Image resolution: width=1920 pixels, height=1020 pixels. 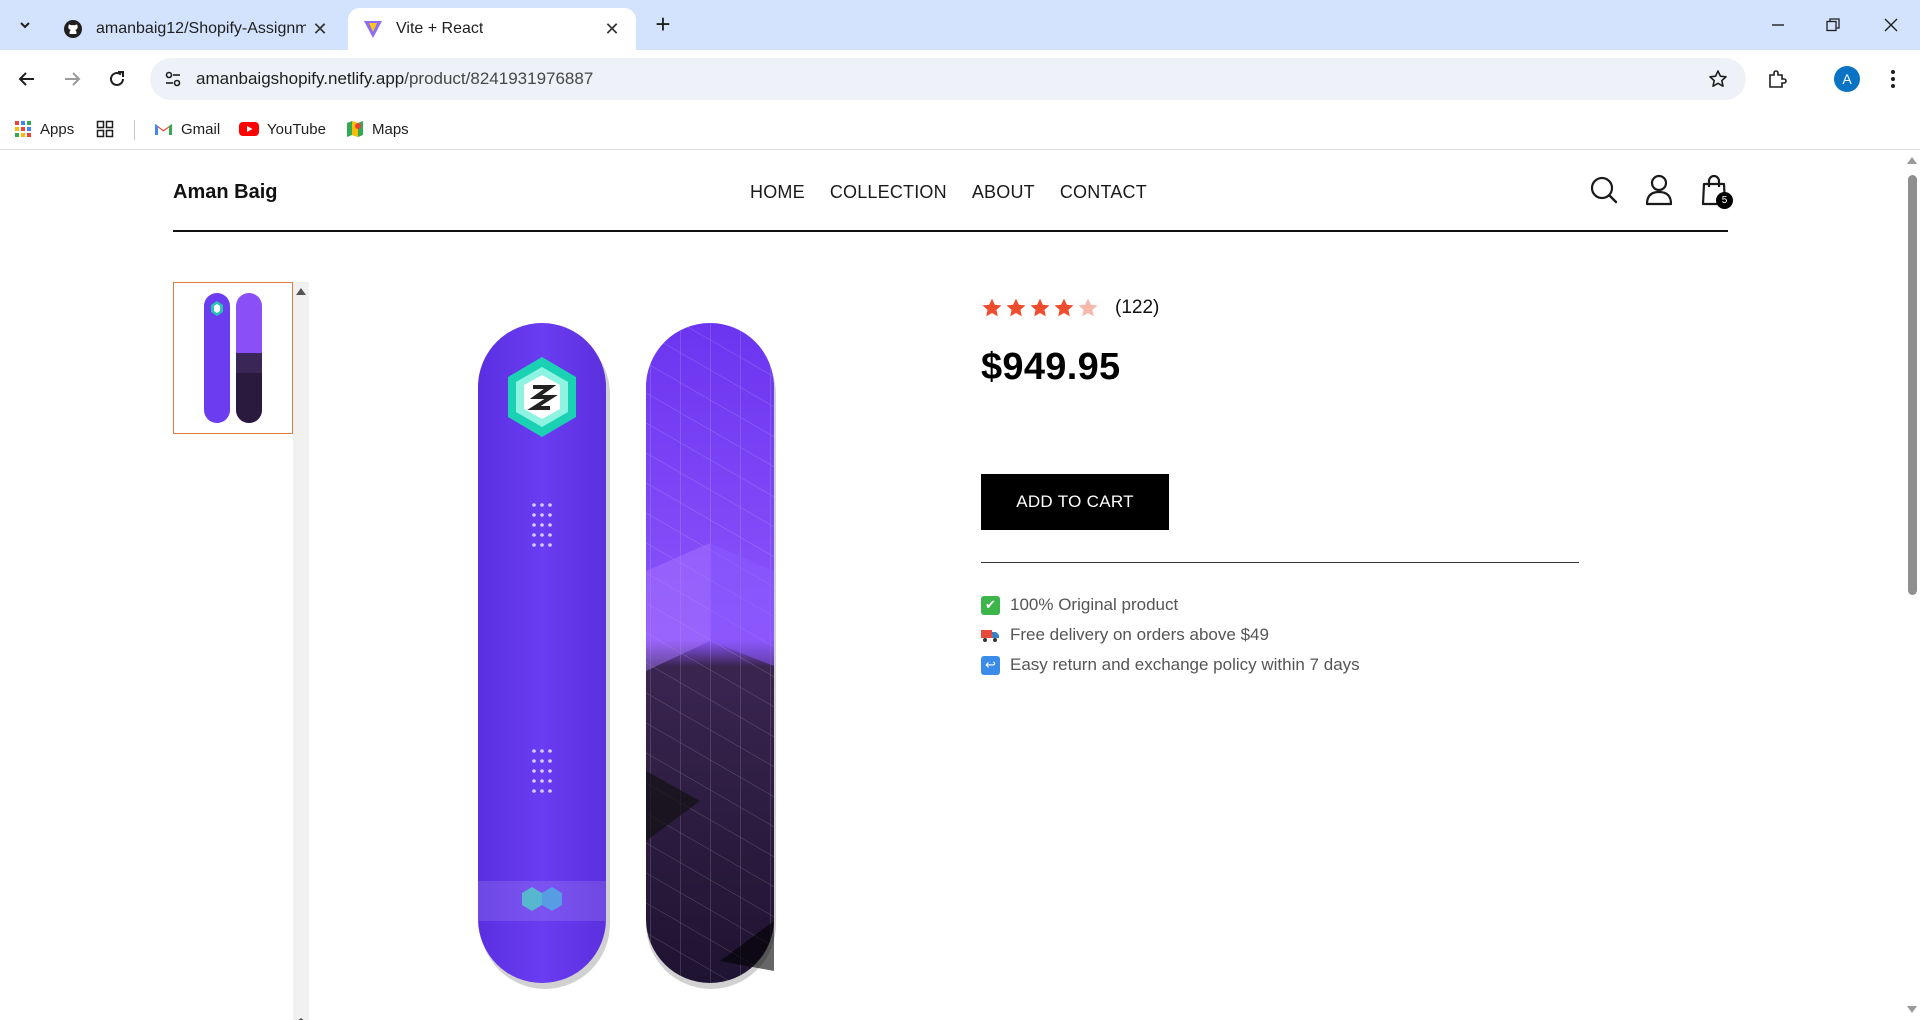 What do you see at coordinates (390, 129) in the screenshot?
I see `bookmark-label: Maps` at bounding box center [390, 129].